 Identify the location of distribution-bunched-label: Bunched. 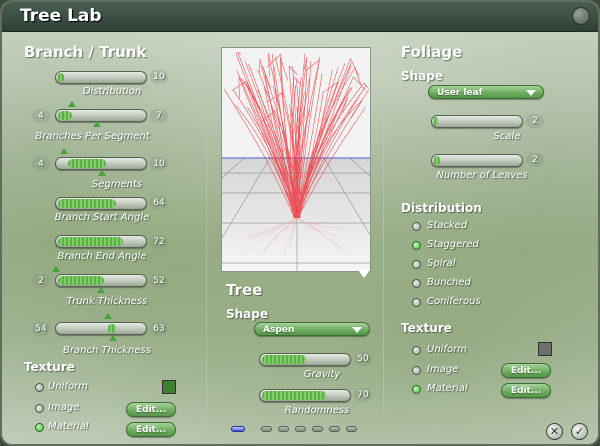
(449, 282).